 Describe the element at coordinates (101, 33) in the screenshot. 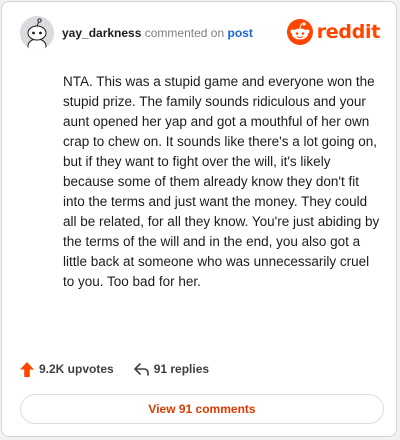

I see `username-link: yay_darkness` at that location.